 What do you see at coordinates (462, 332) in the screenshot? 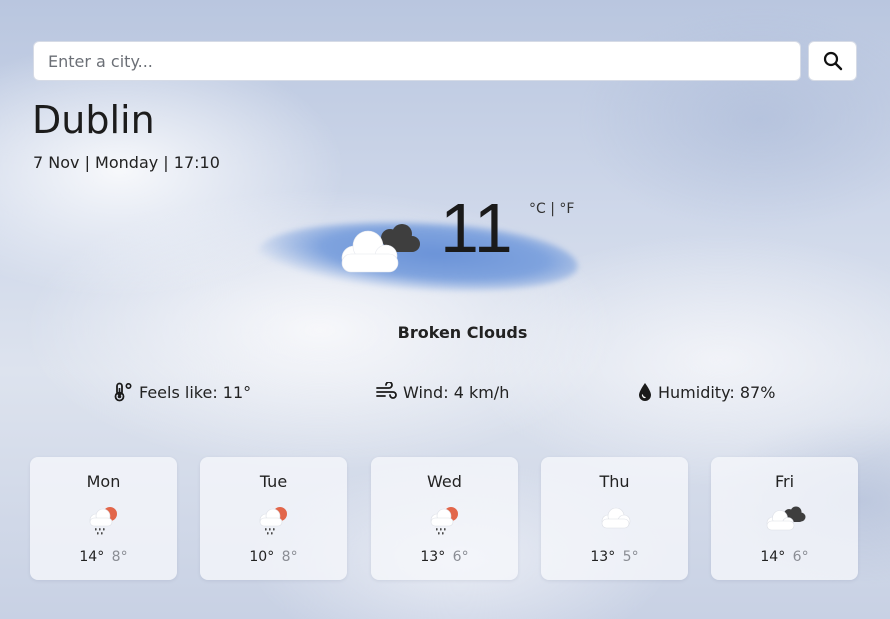
I see `weather-condition: Broken Clouds` at bounding box center [462, 332].